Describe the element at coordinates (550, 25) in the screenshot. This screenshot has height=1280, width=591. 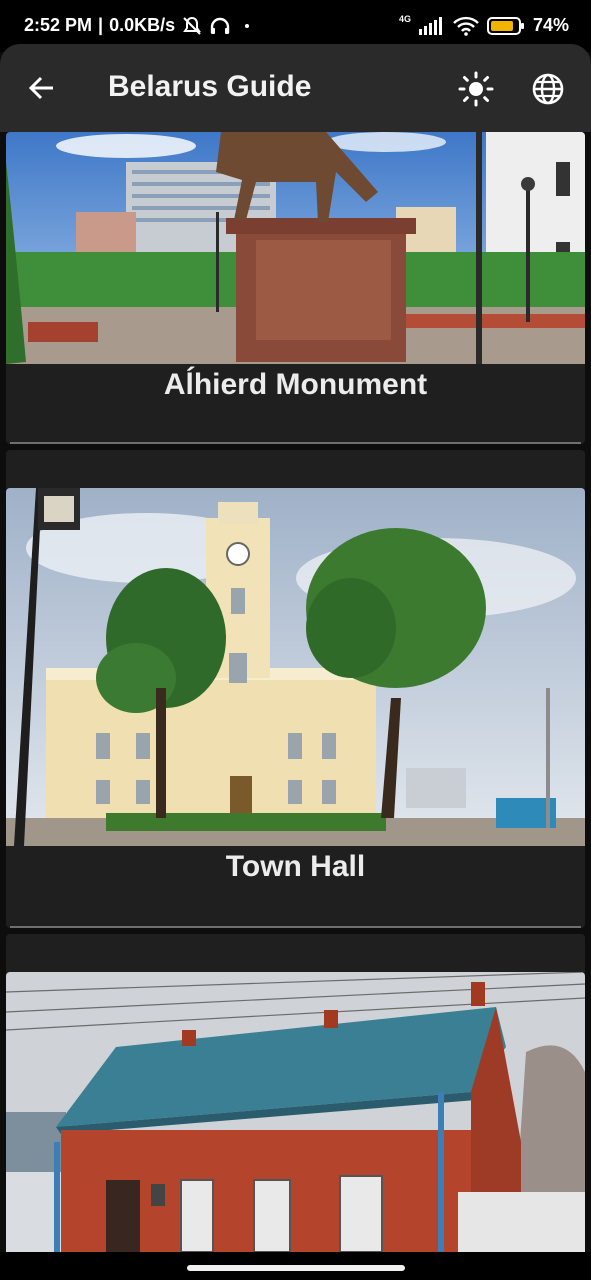
I see `battery-percent: 74%` at that location.